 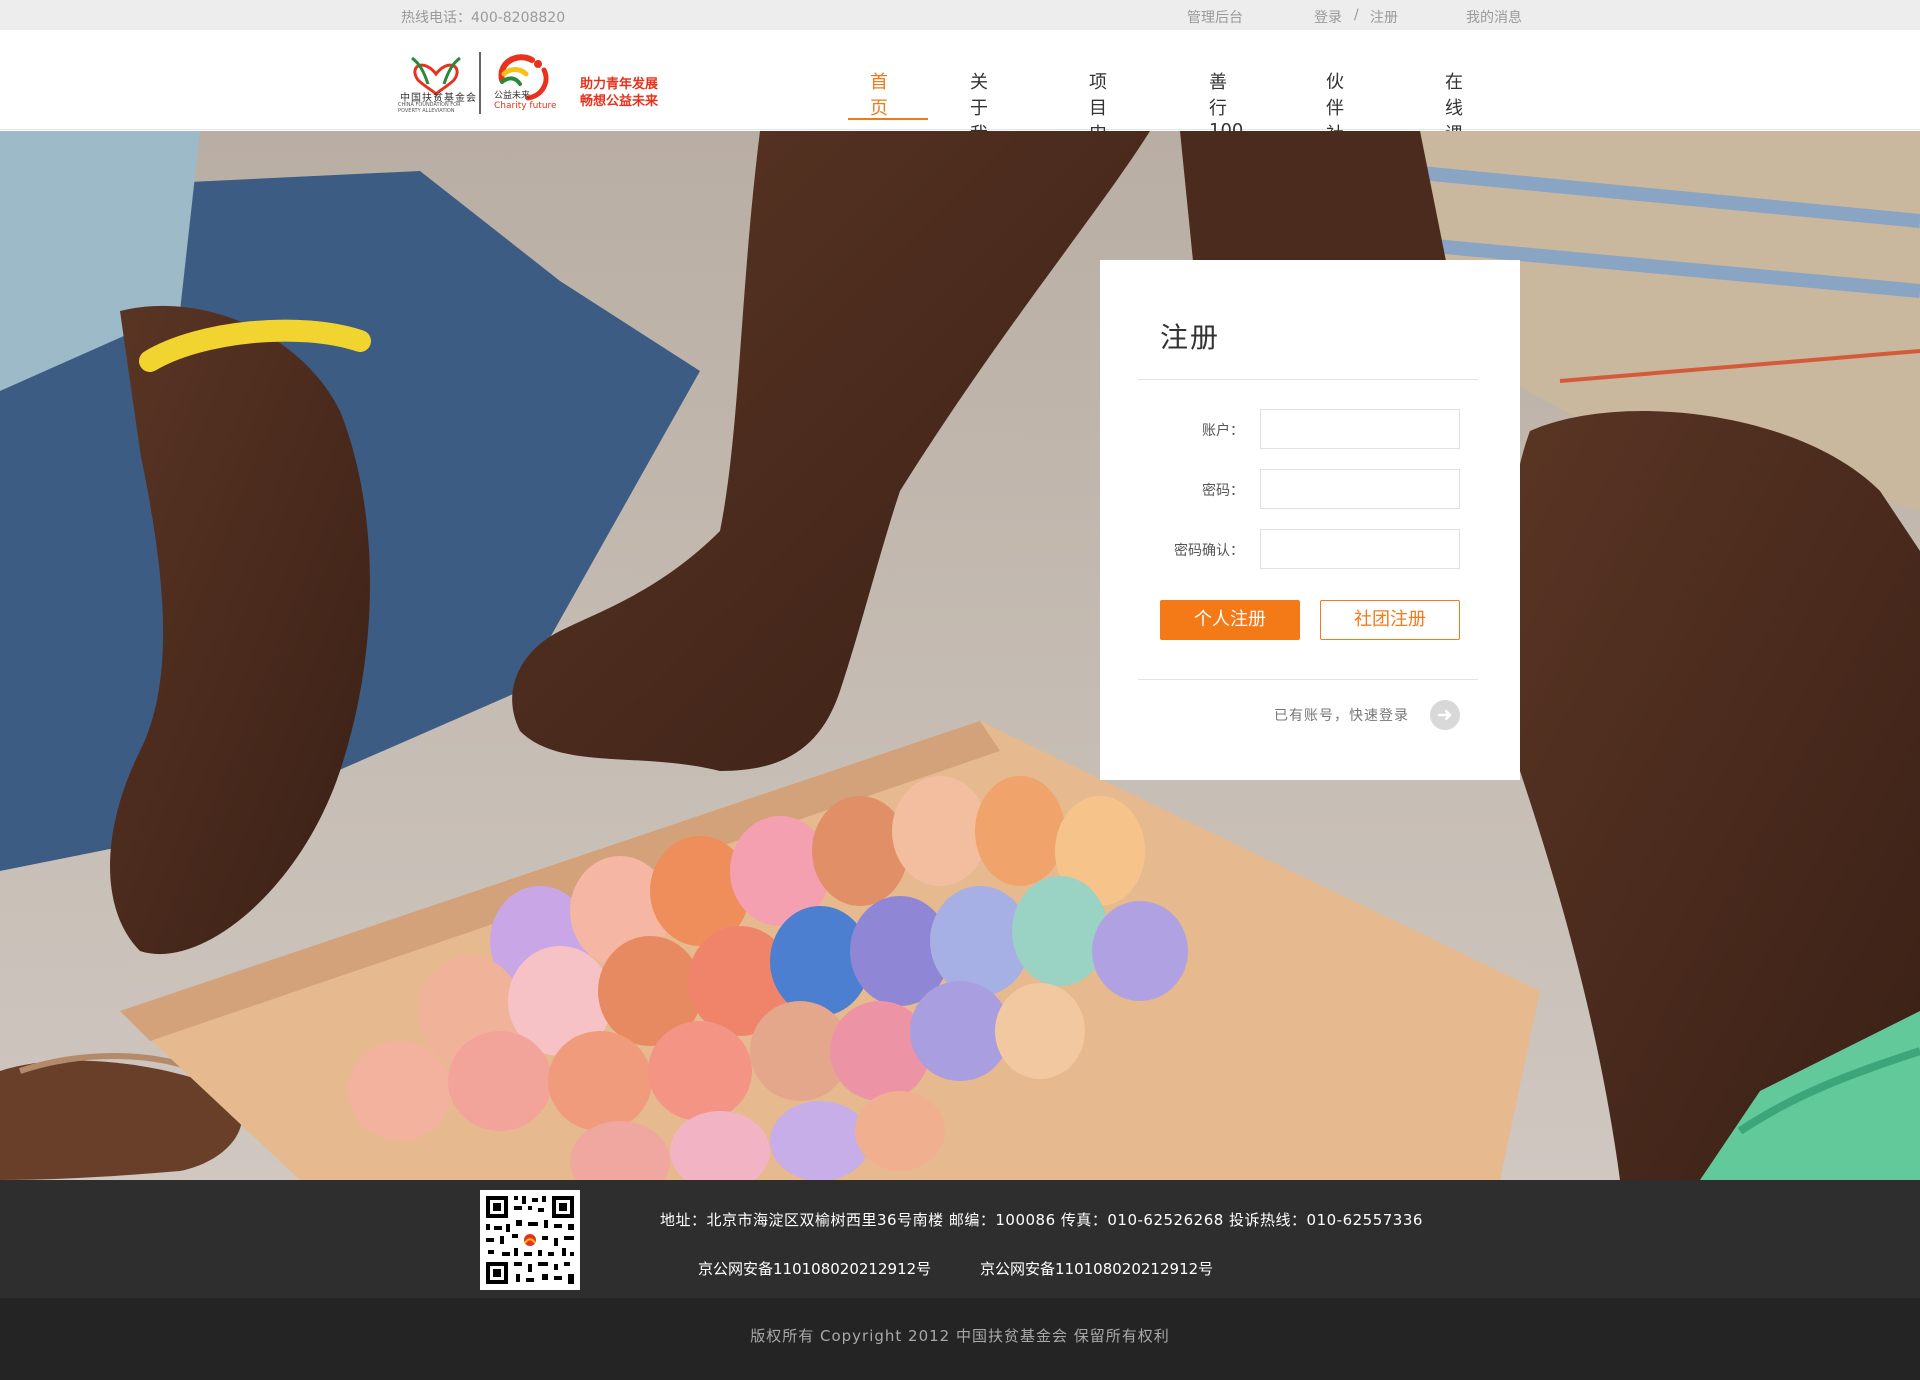 What do you see at coordinates (879, 94) in the screenshot?
I see `nav-home: 首页` at bounding box center [879, 94].